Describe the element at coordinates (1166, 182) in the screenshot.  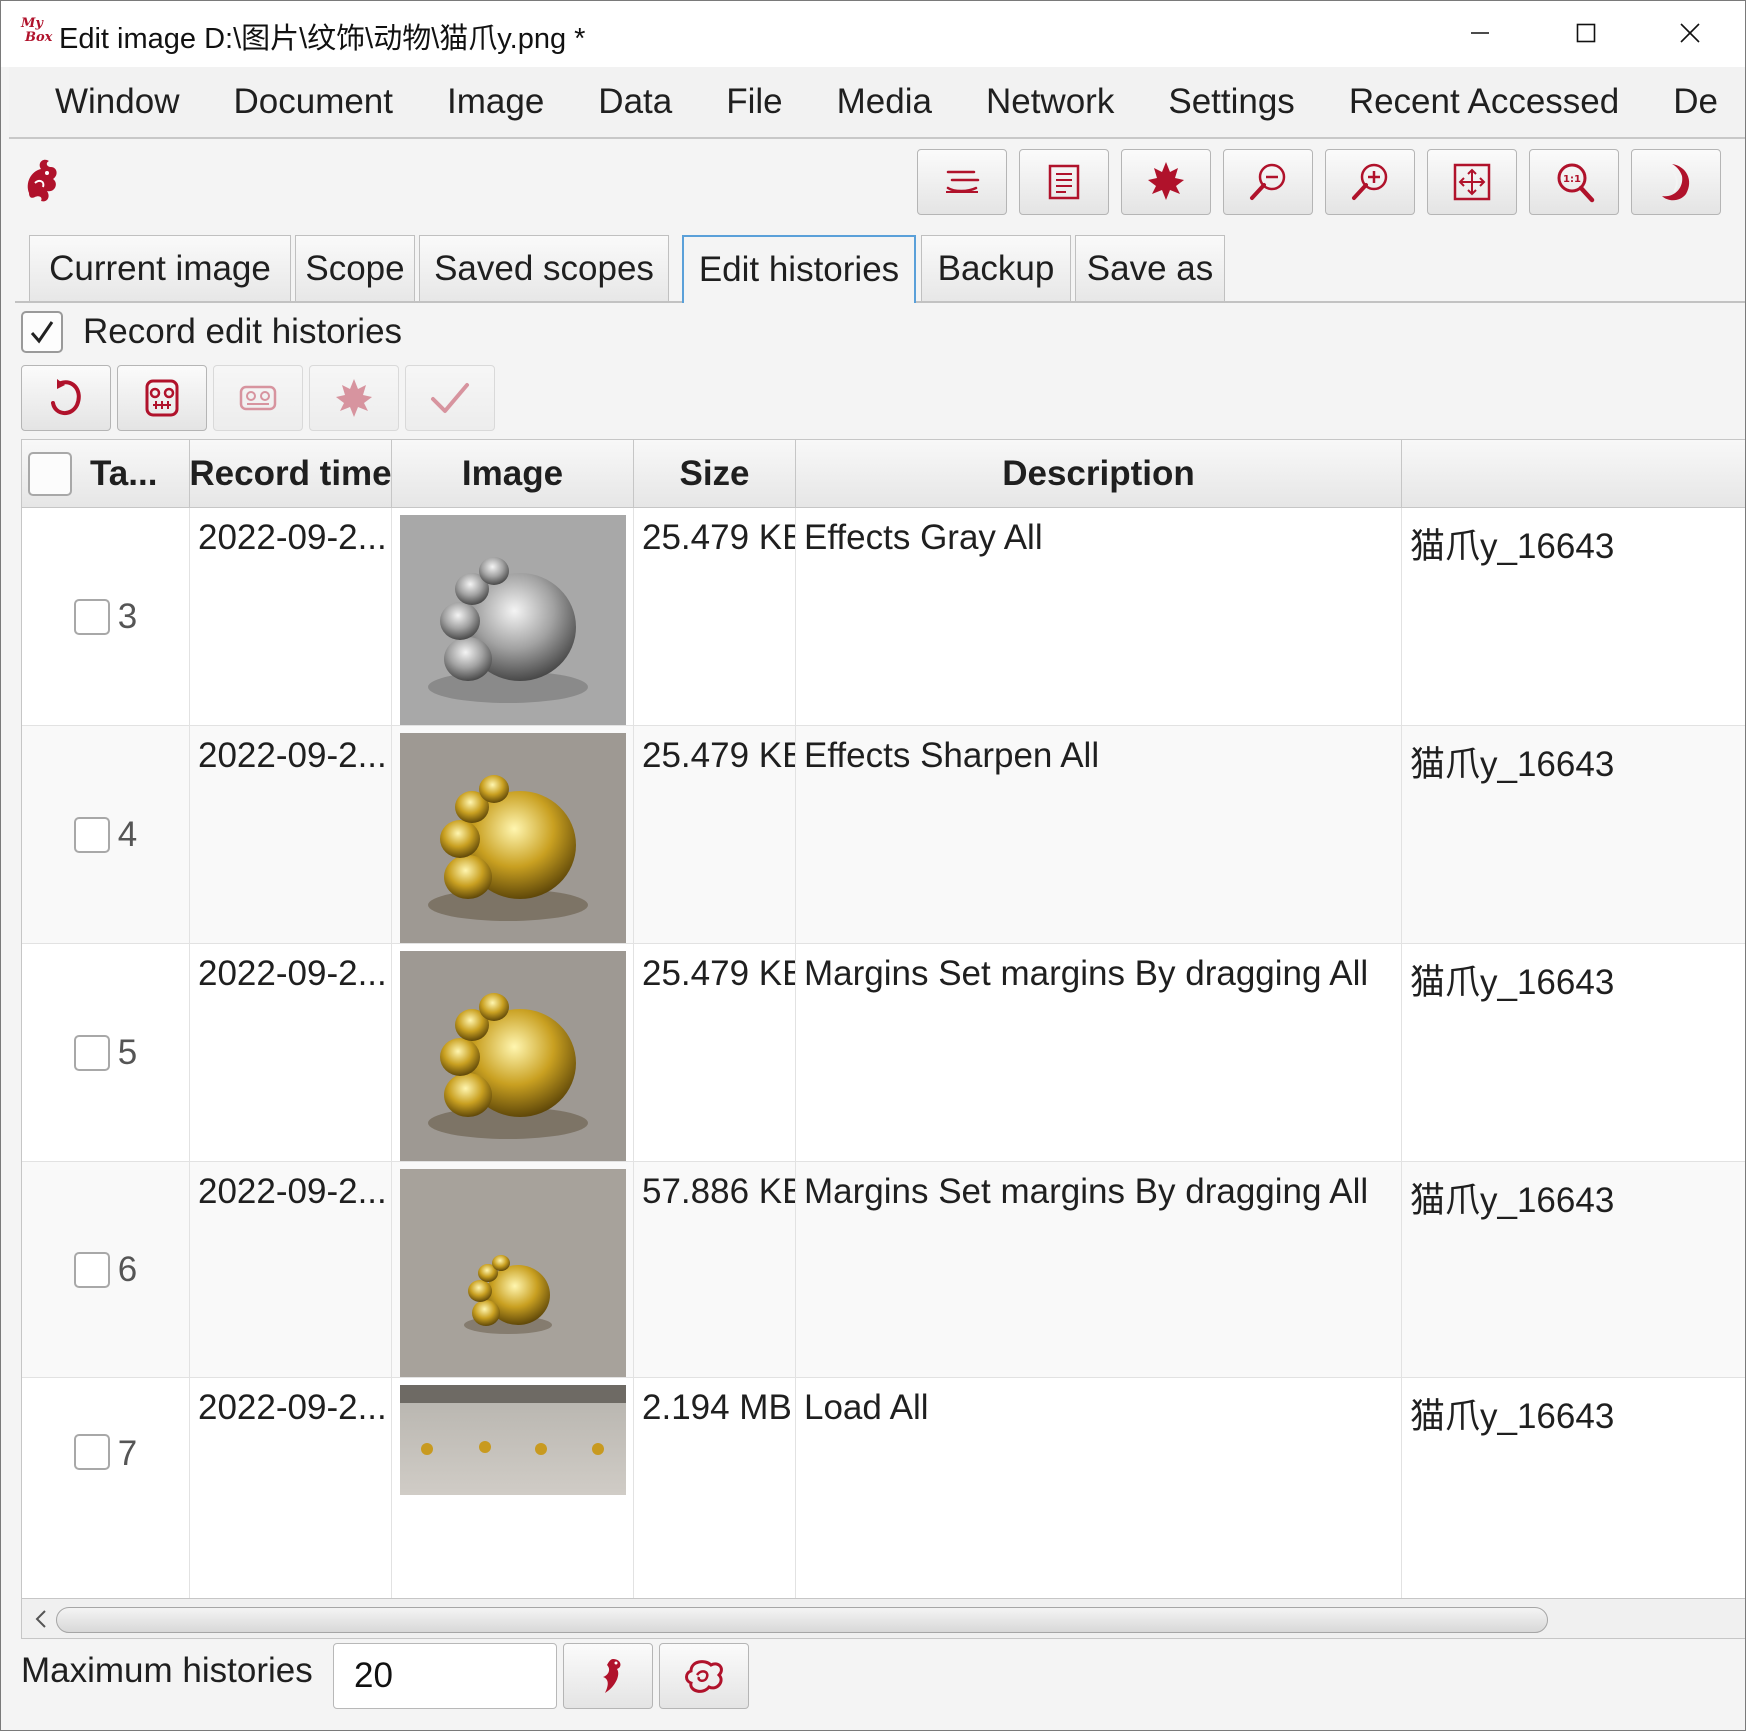
I see `maple-leaf-button` at that location.